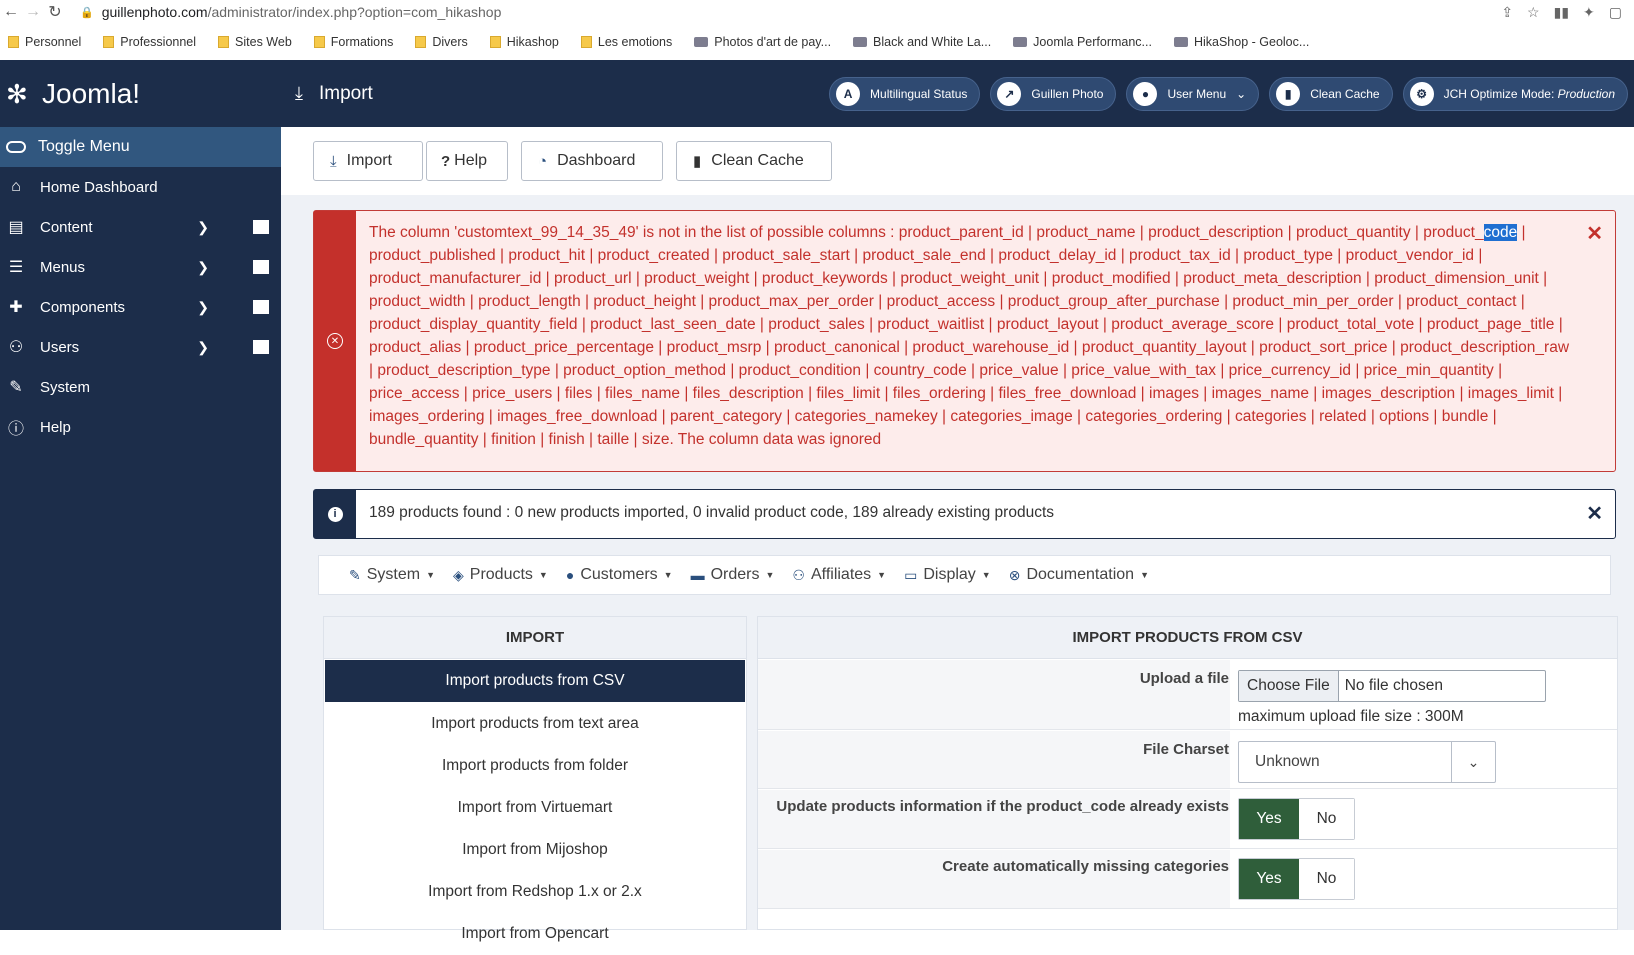  What do you see at coordinates (446, 161) in the screenshot?
I see `question-icon: ?` at bounding box center [446, 161].